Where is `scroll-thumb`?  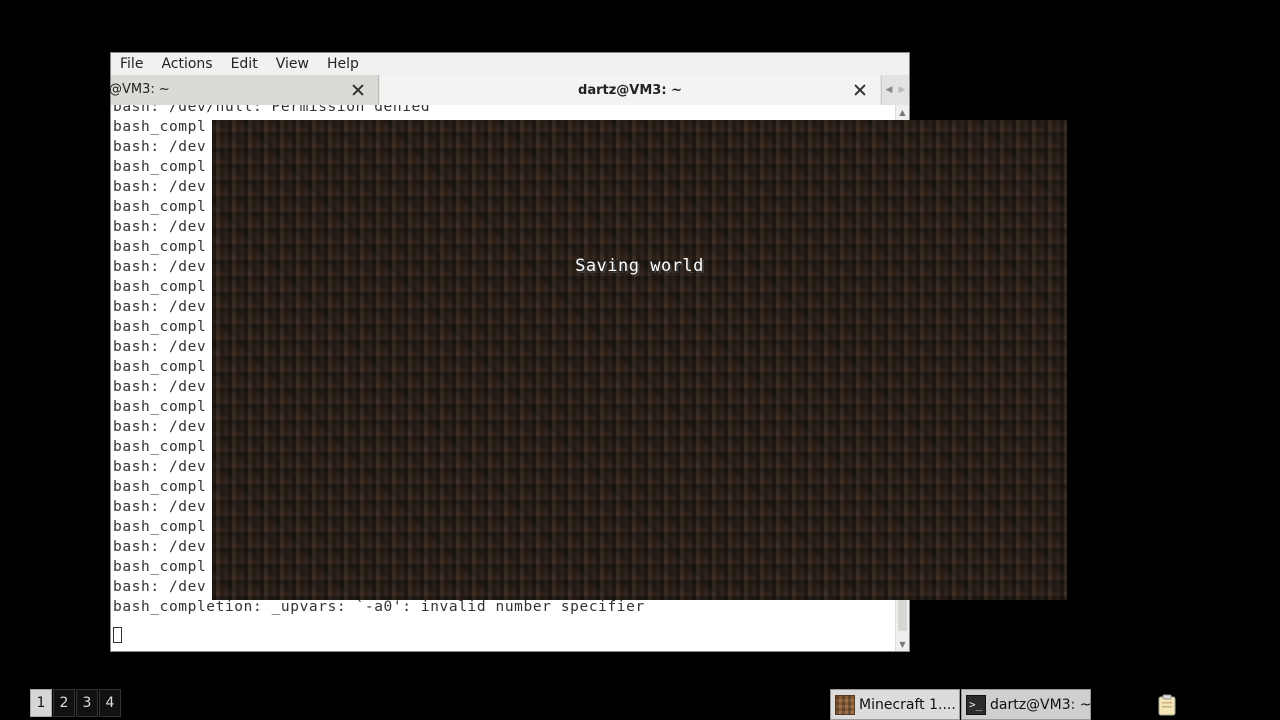 scroll-thumb is located at coordinates (902, 613).